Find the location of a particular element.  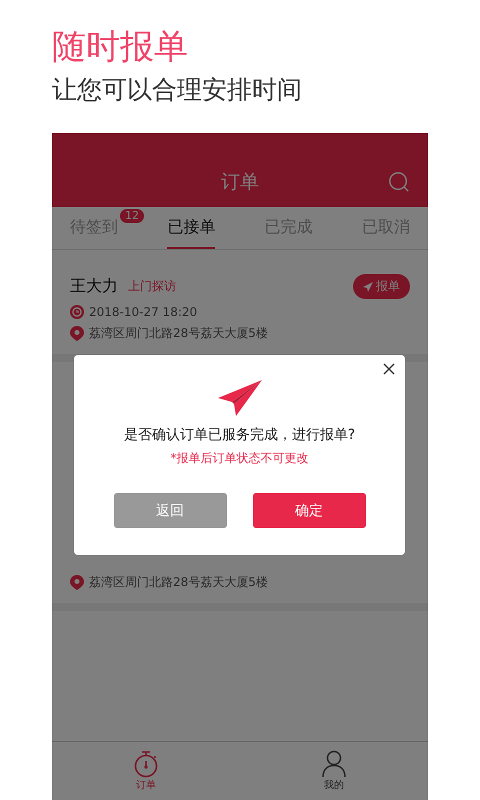

navbar-title: 订单 is located at coordinates (240, 182).